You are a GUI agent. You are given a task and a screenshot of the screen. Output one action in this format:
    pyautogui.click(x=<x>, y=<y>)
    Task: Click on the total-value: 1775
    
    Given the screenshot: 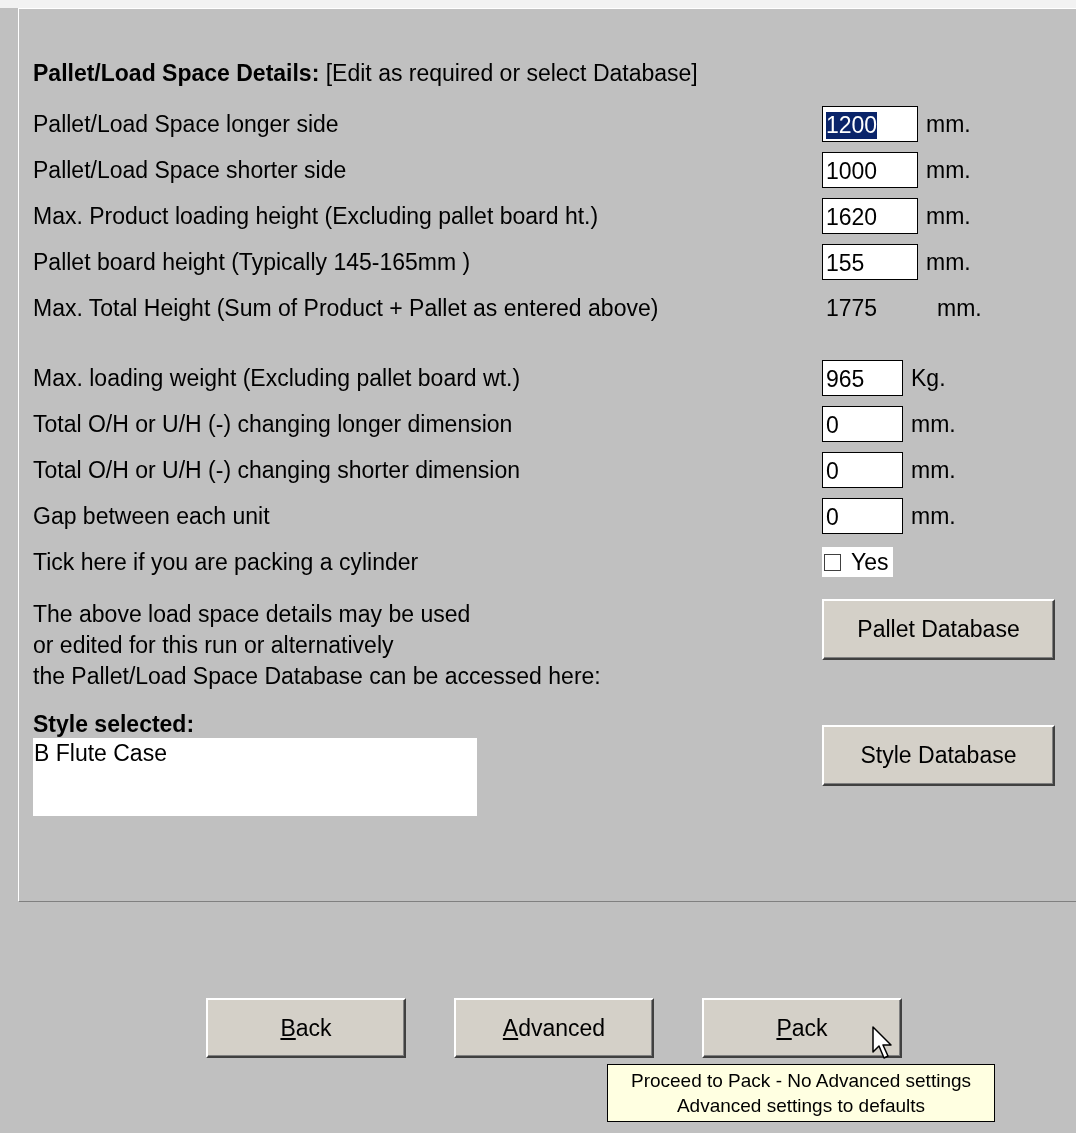 What is the action you would take?
    pyautogui.click(x=852, y=308)
    